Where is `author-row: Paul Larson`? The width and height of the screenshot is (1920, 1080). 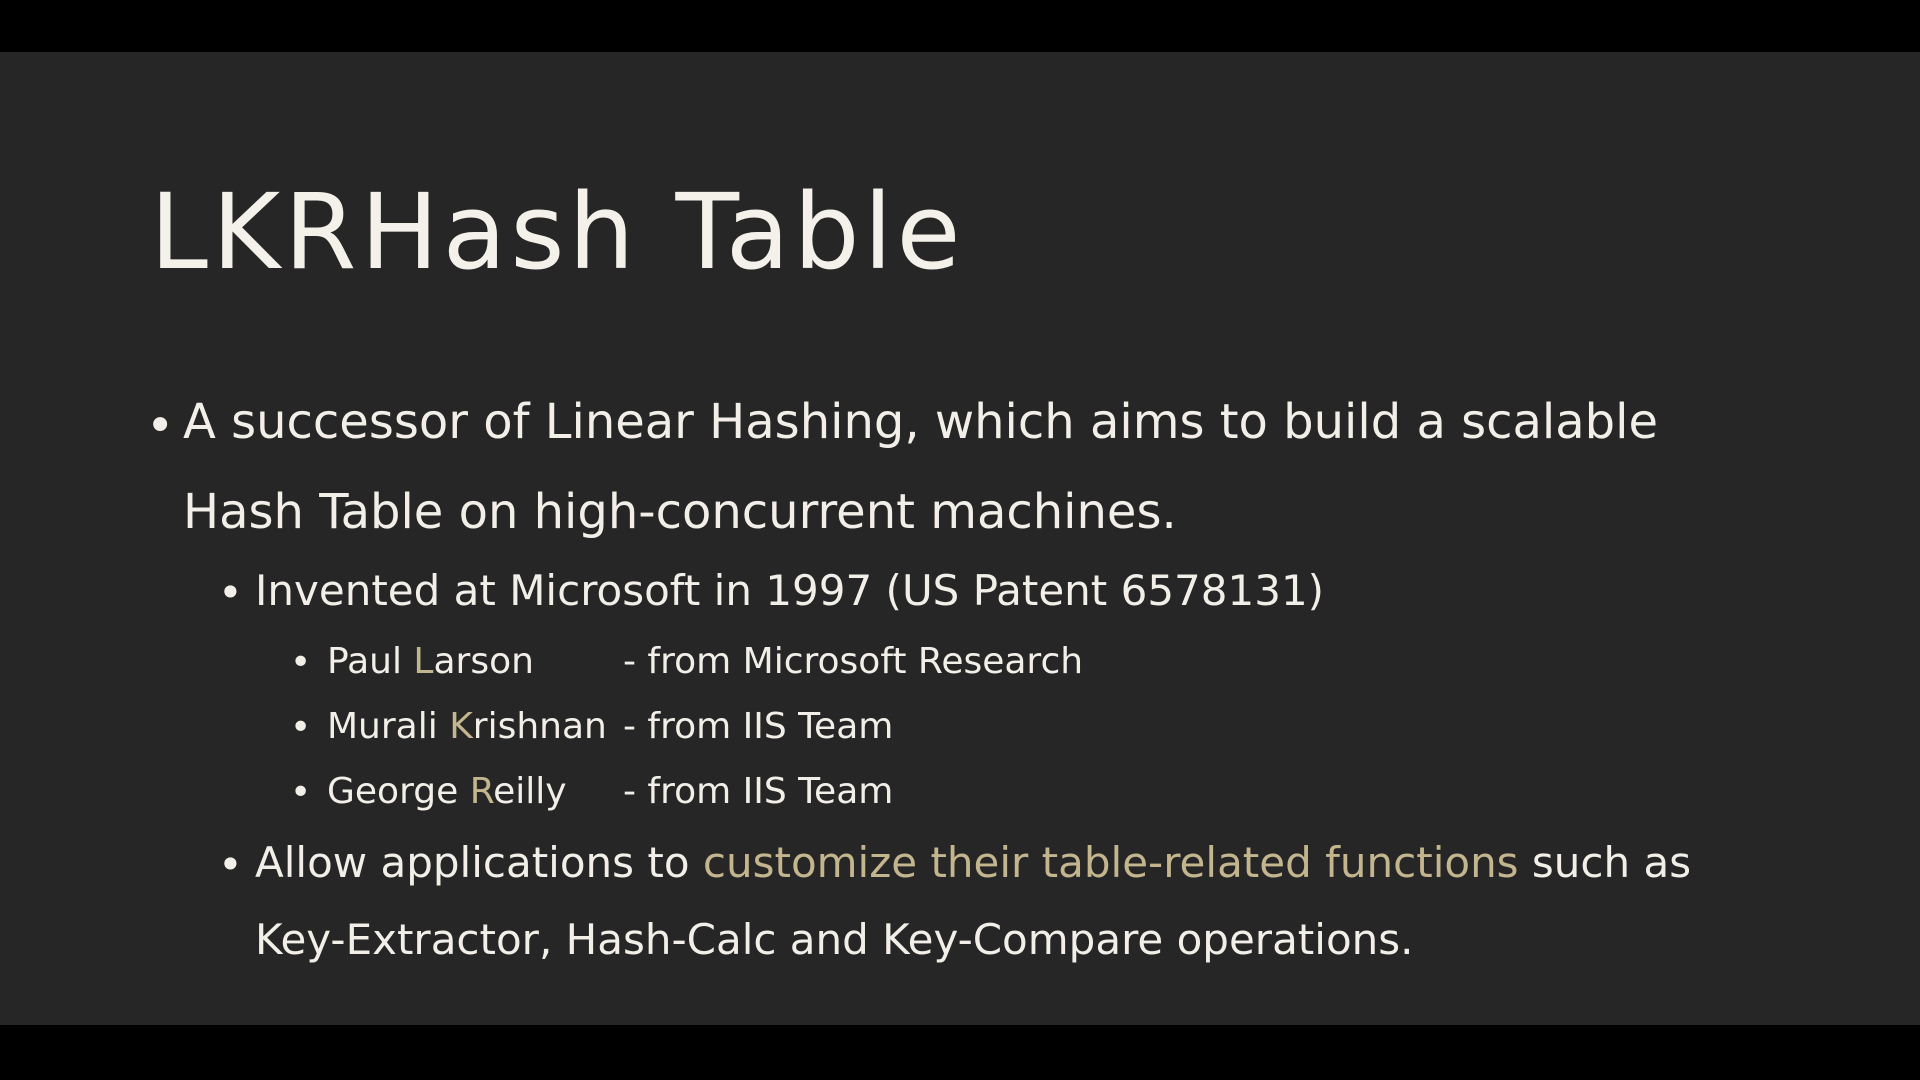 author-row: Paul Larson is located at coordinates (430, 662).